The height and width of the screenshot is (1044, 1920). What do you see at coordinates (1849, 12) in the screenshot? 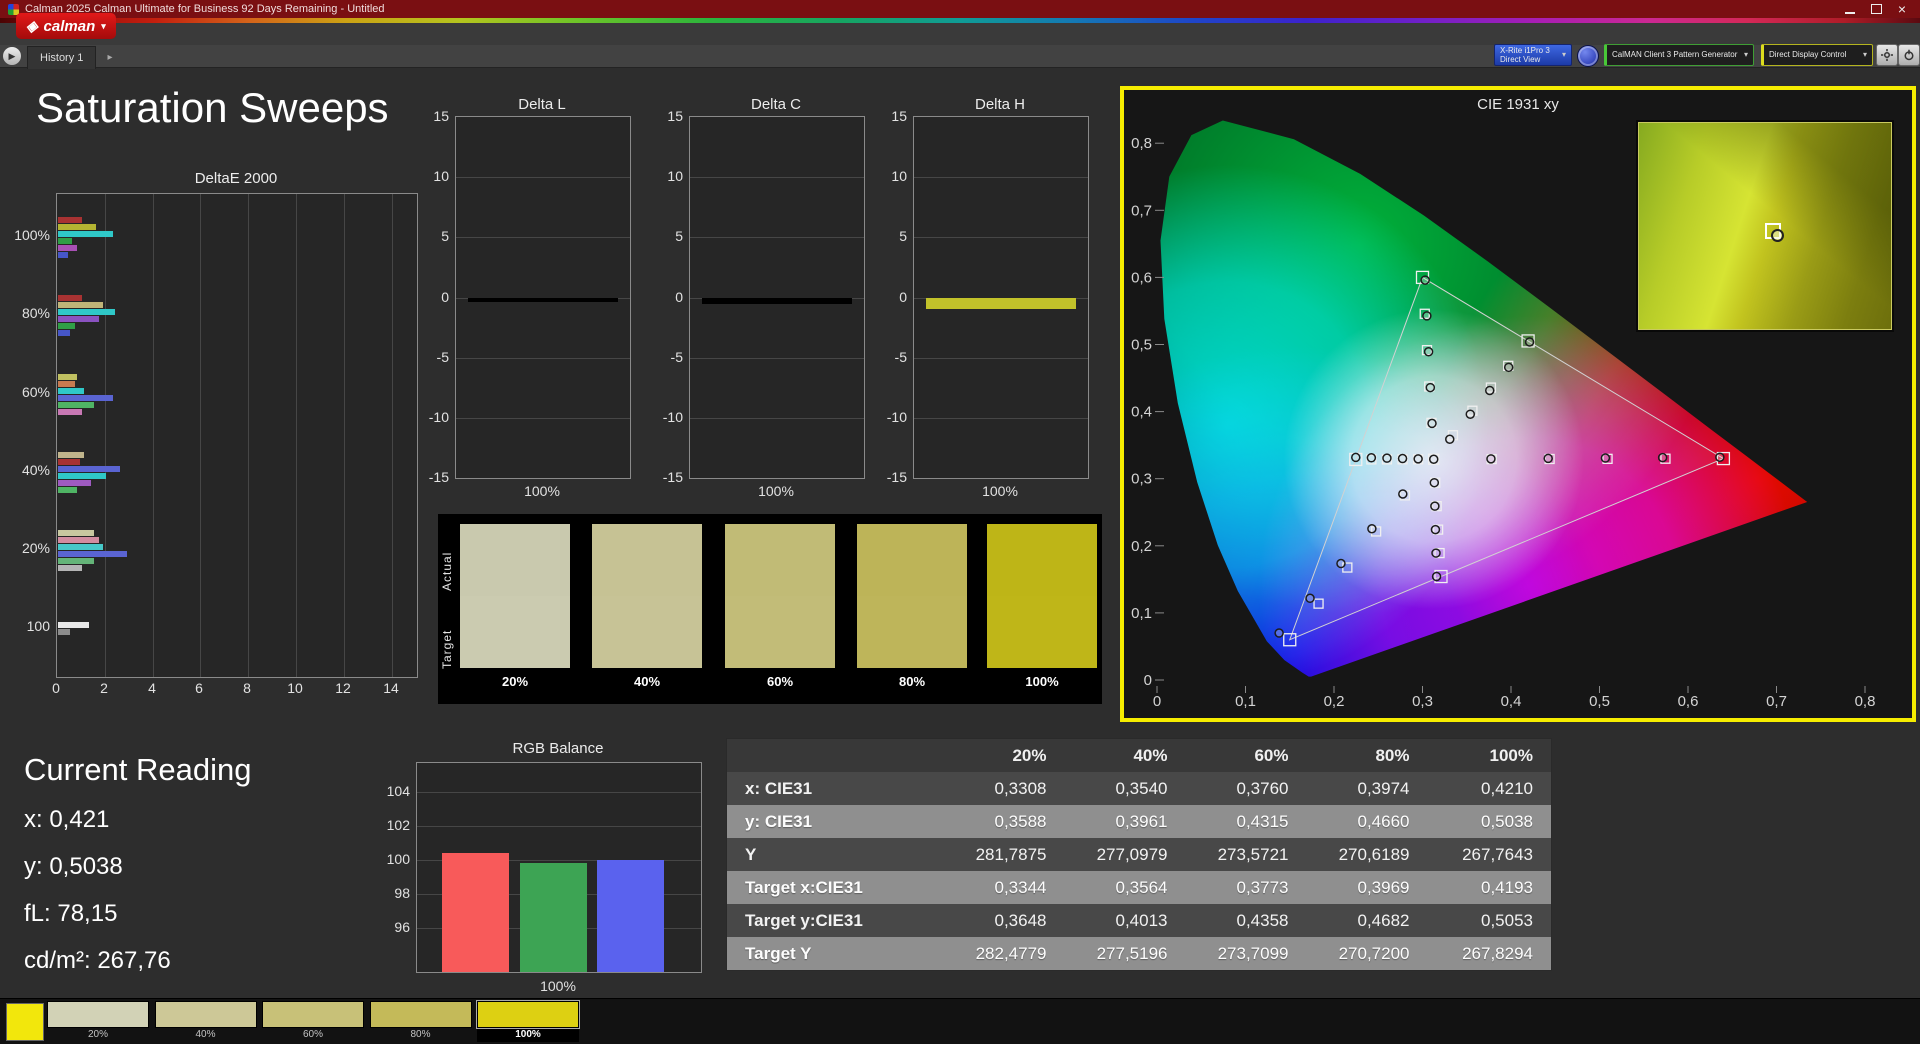
I see `minimize-button` at bounding box center [1849, 12].